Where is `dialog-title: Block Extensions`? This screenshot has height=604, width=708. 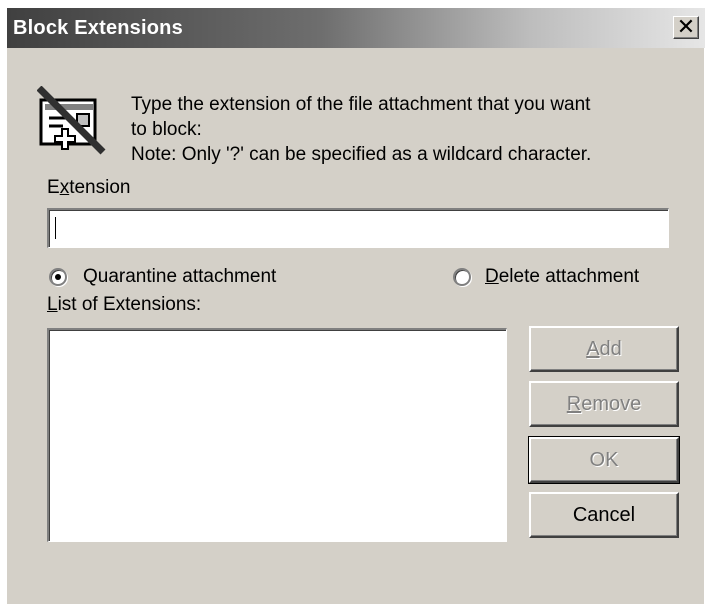 dialog-title: Block Extensions is located at coordinates (98, 28).